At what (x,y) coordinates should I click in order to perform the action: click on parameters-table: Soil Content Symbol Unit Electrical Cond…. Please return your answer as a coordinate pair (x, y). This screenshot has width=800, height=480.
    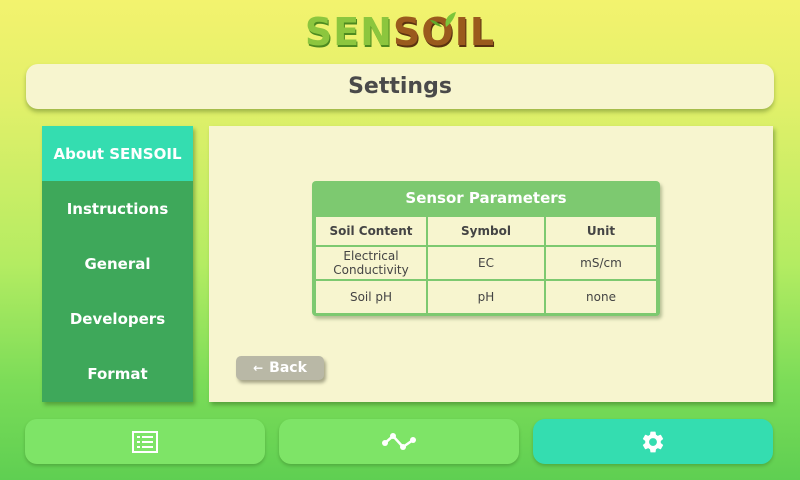
    Looking at the image, I should click on (486, 265).